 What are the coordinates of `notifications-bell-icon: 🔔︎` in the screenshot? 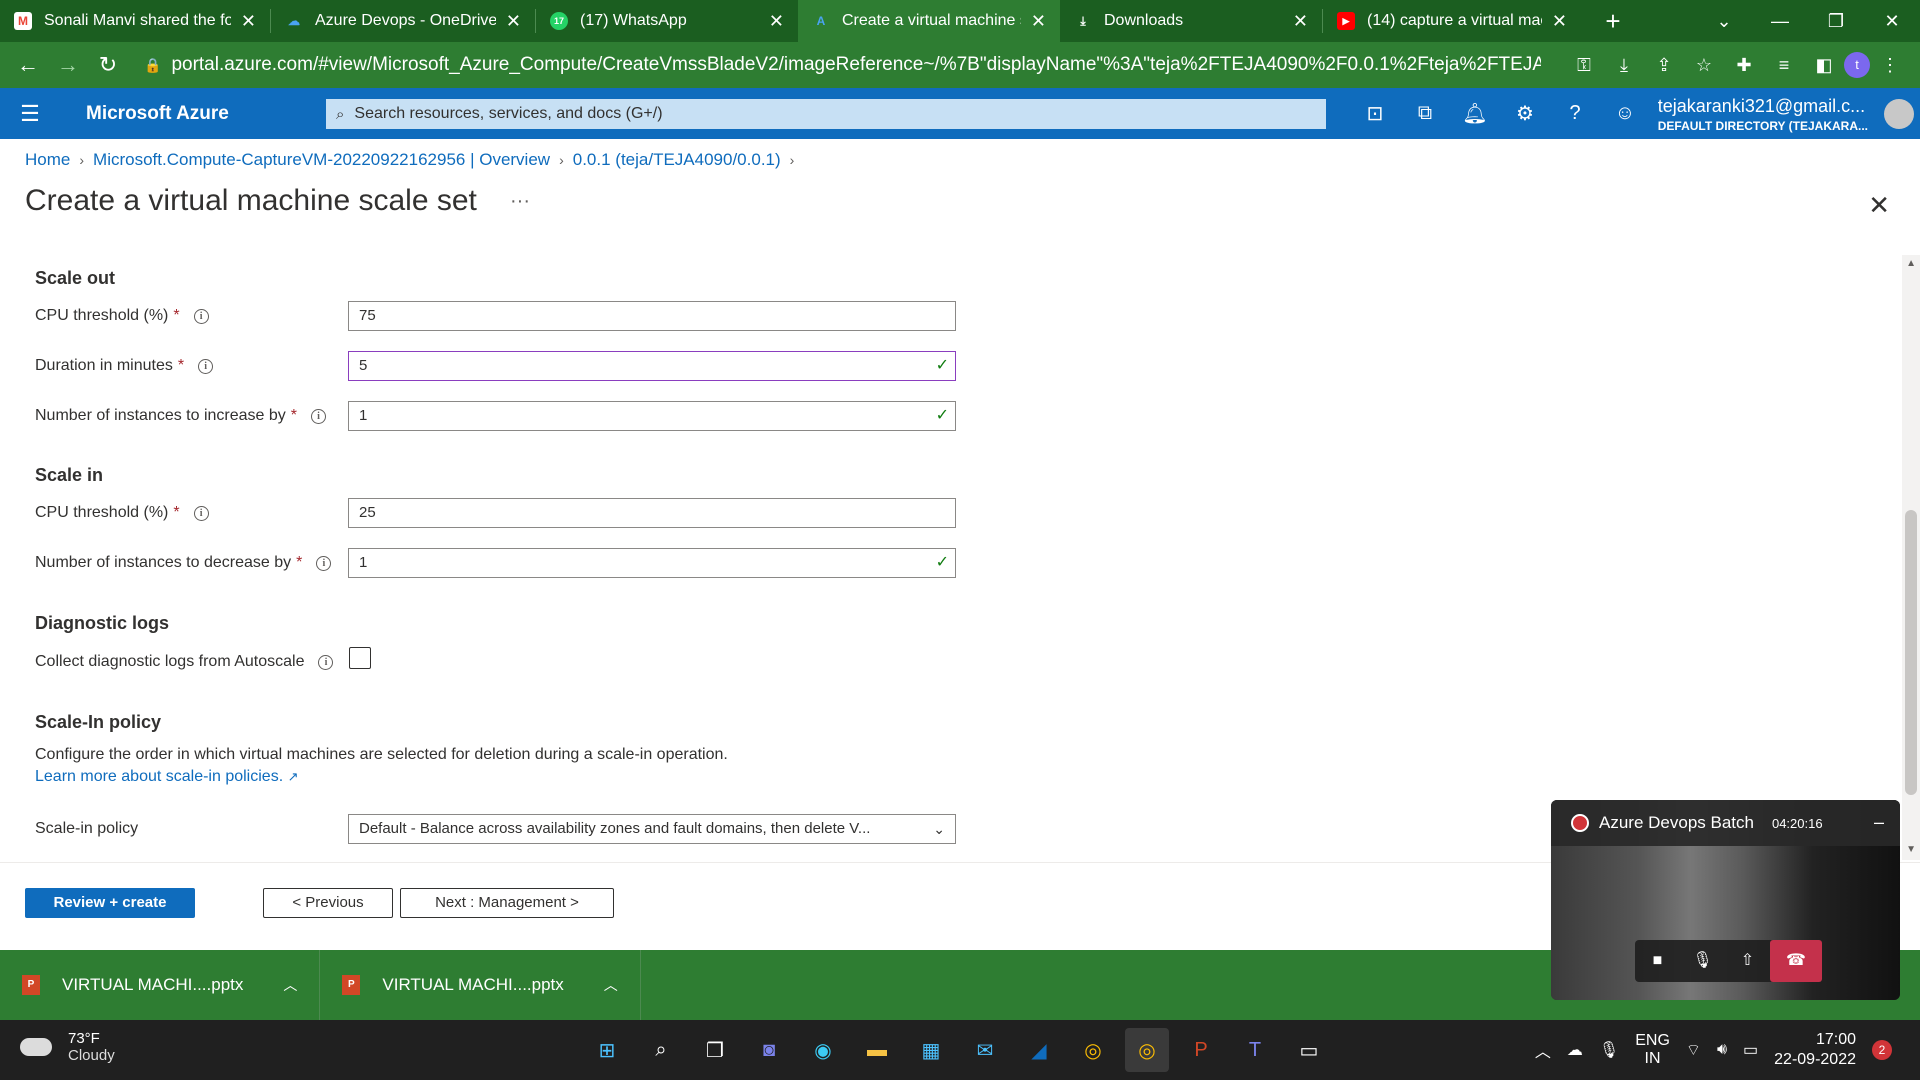 It's located at (1475, 113).